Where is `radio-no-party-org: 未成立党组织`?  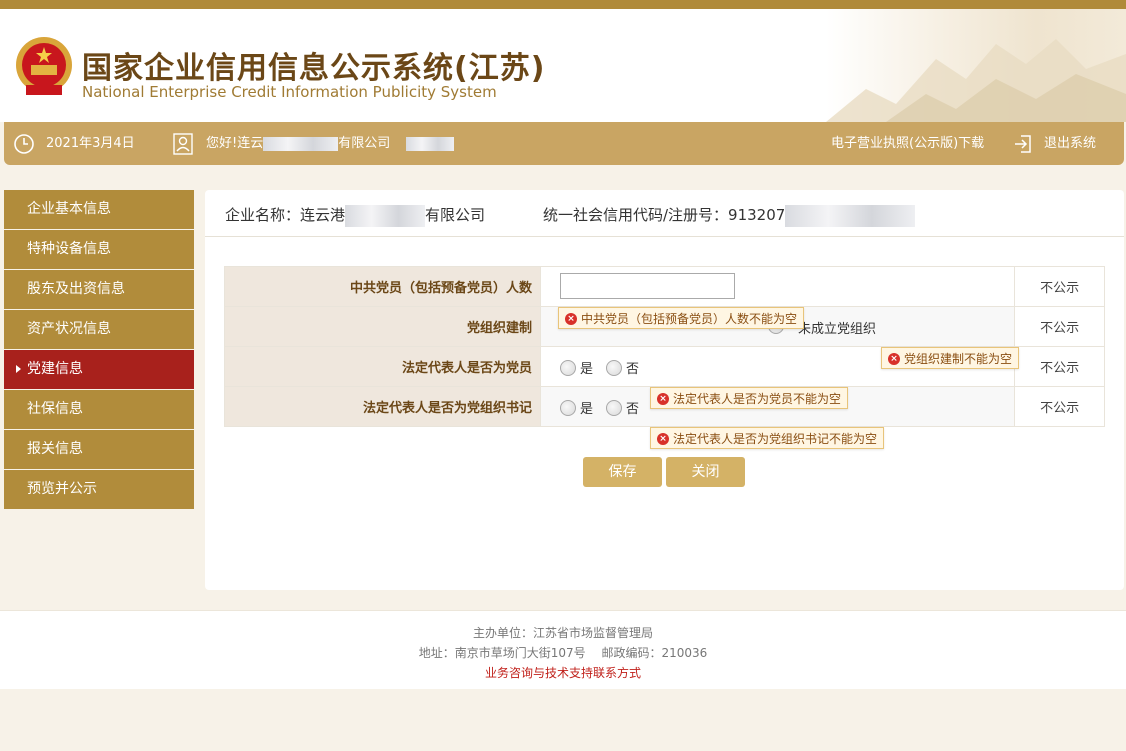 radio-no-party-org: 未成立党组织 is located at coordinates (837, 327).